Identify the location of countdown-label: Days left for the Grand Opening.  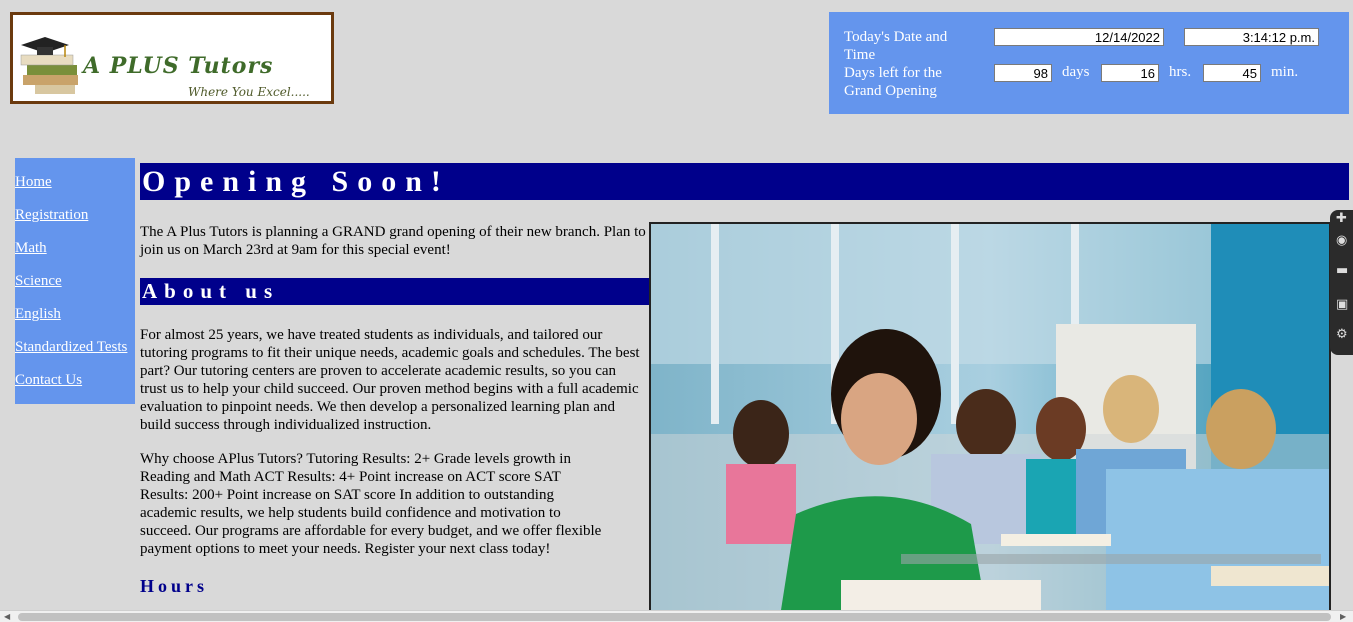
(893, 82).